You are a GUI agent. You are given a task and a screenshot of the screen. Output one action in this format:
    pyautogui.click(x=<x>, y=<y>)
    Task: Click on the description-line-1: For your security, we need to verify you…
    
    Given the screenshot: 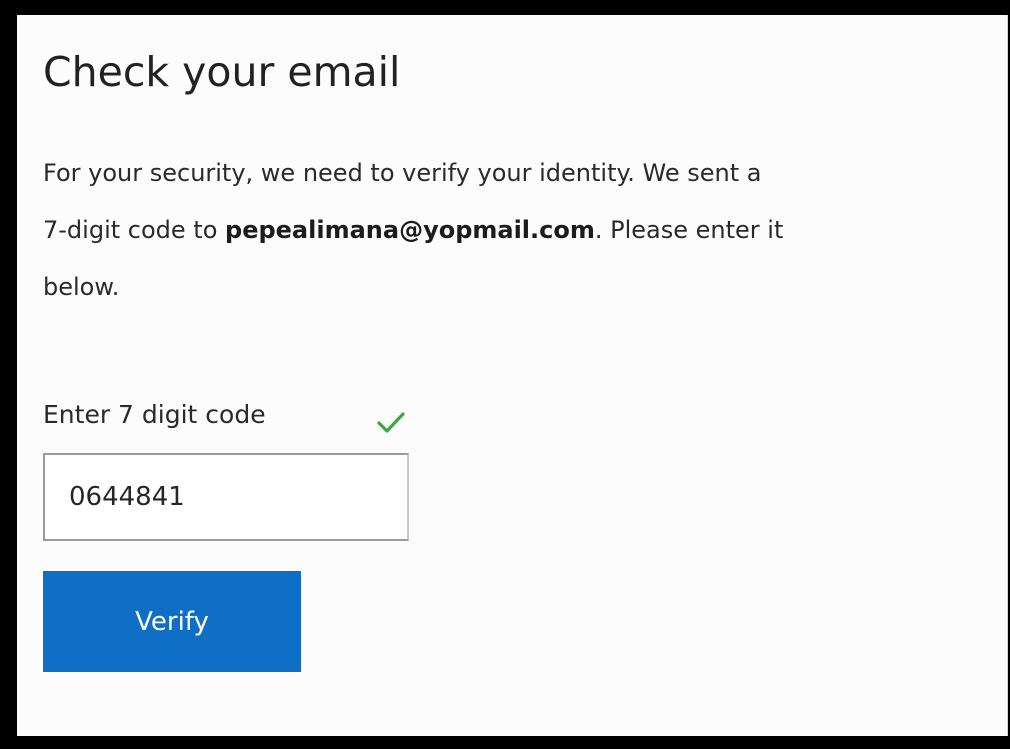 What is the action you would take?
    pyautogui.click(x=402, y=173)
    